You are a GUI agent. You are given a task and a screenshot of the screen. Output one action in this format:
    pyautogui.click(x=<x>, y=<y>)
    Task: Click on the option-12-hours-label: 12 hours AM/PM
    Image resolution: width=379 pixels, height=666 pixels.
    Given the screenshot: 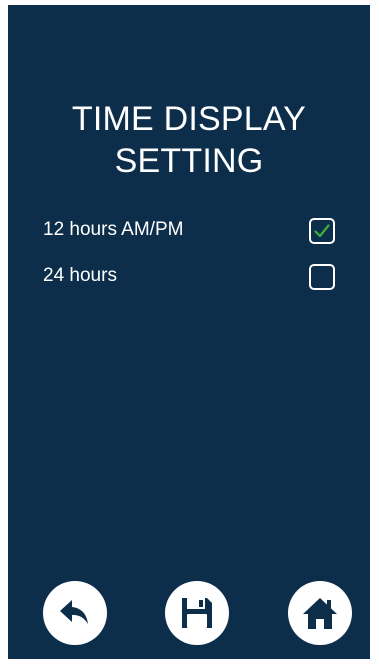 What is the action you would take?
    pyautogui.click(x=113, y=229)
    